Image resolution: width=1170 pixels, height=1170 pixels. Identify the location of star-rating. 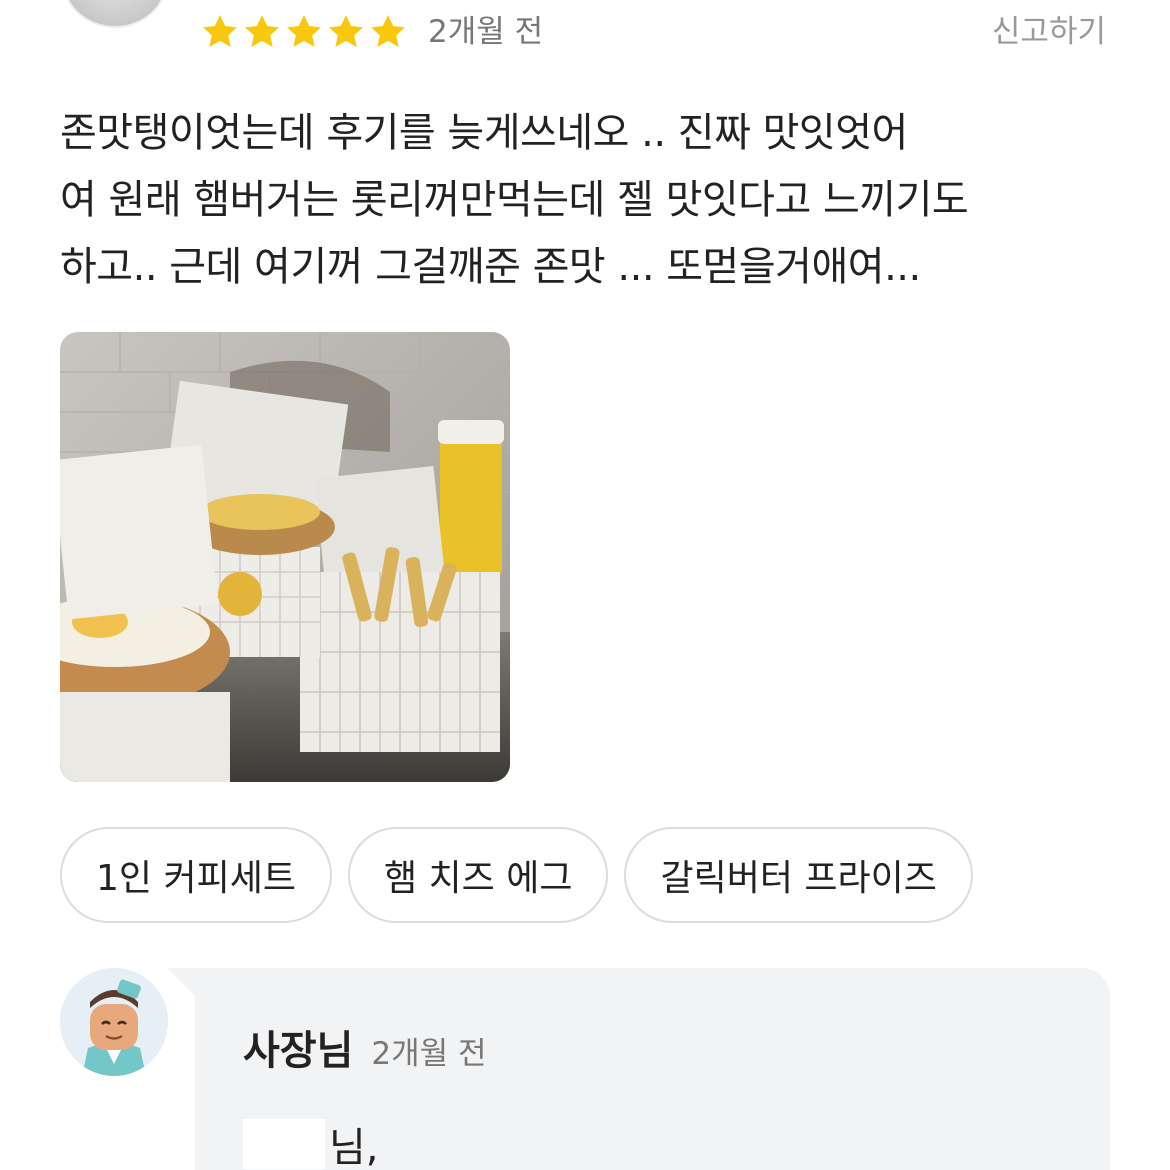
(304, 32).